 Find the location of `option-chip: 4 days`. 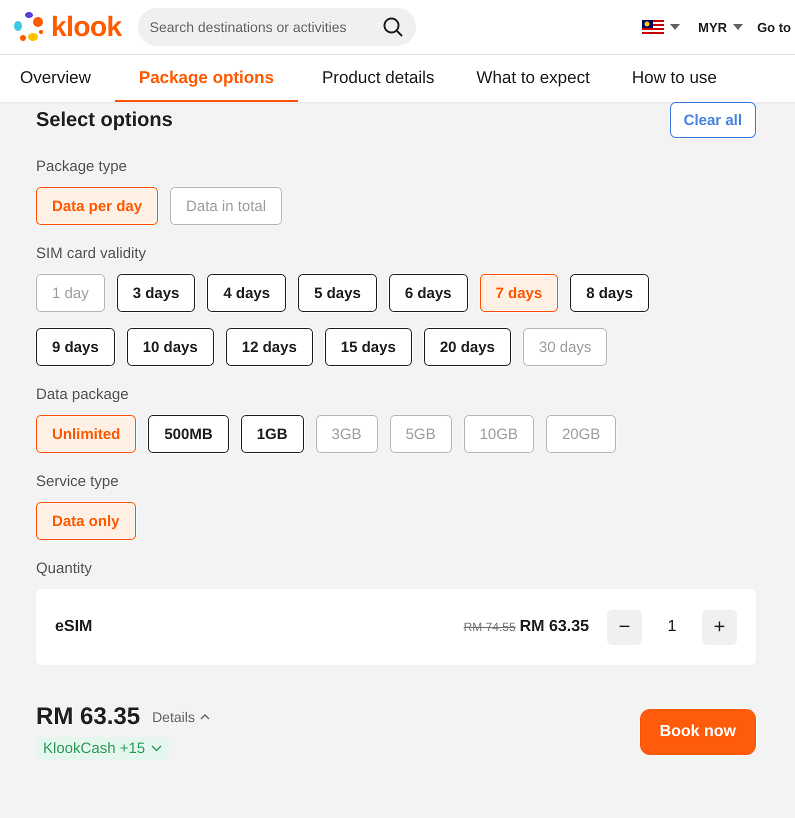

option-chip: 4 days is located at coordinates (246, 293).